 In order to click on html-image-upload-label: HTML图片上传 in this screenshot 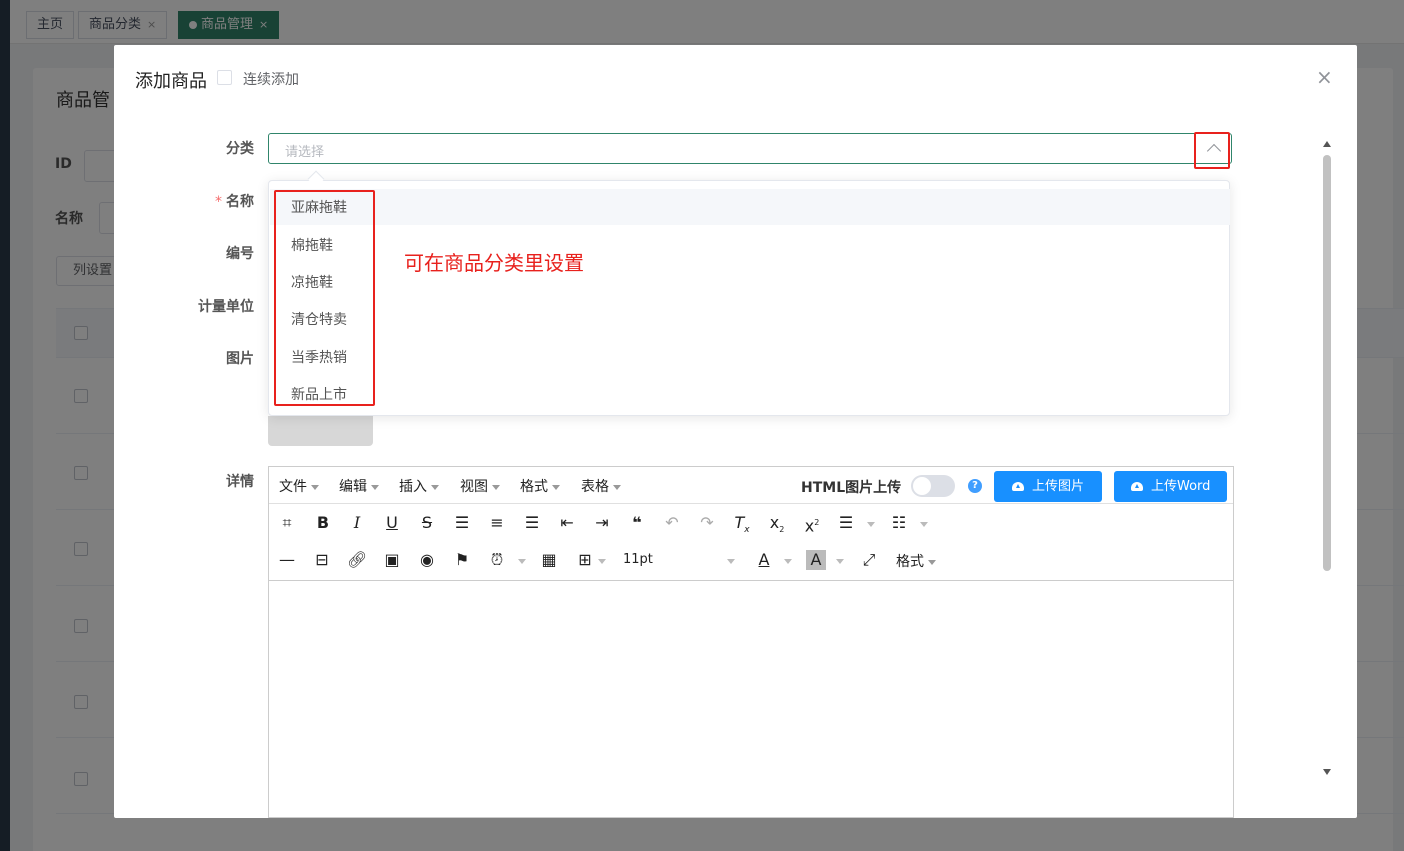, I will do `click(851, 488)`.